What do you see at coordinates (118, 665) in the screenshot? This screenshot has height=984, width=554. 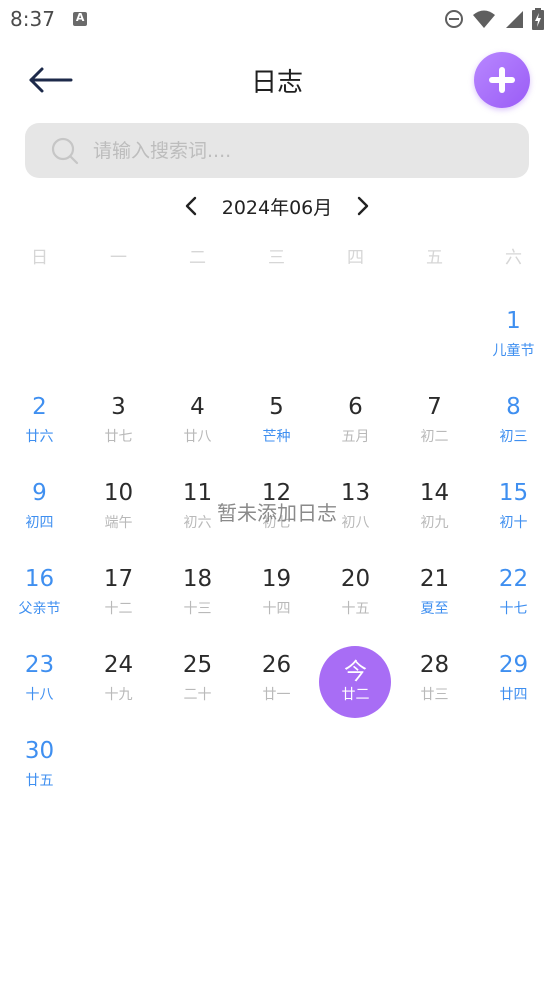 I see `day-number: 24` at bounding box center [118, 665].